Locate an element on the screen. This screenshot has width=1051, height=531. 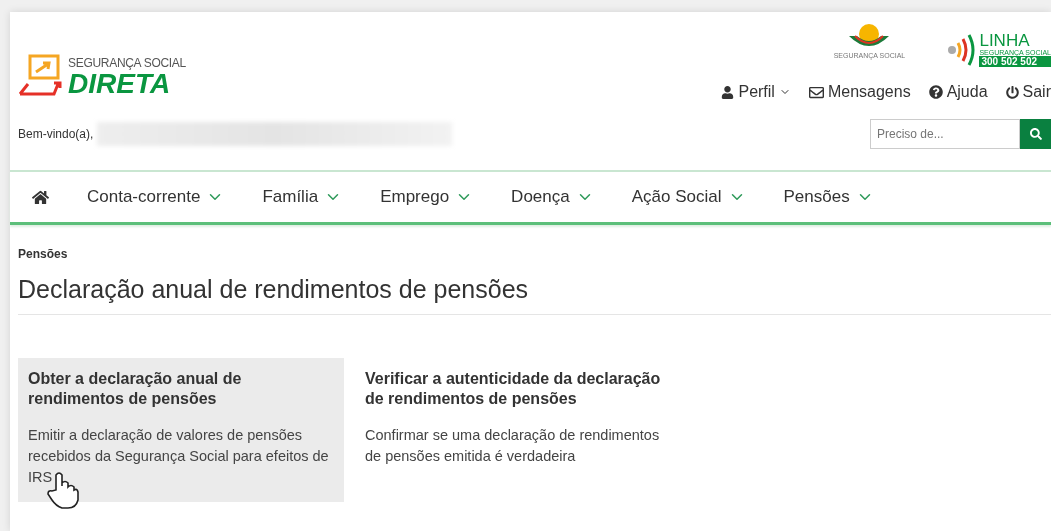
nav-menu-item: Ação Social is located at coordinates (688, 197).